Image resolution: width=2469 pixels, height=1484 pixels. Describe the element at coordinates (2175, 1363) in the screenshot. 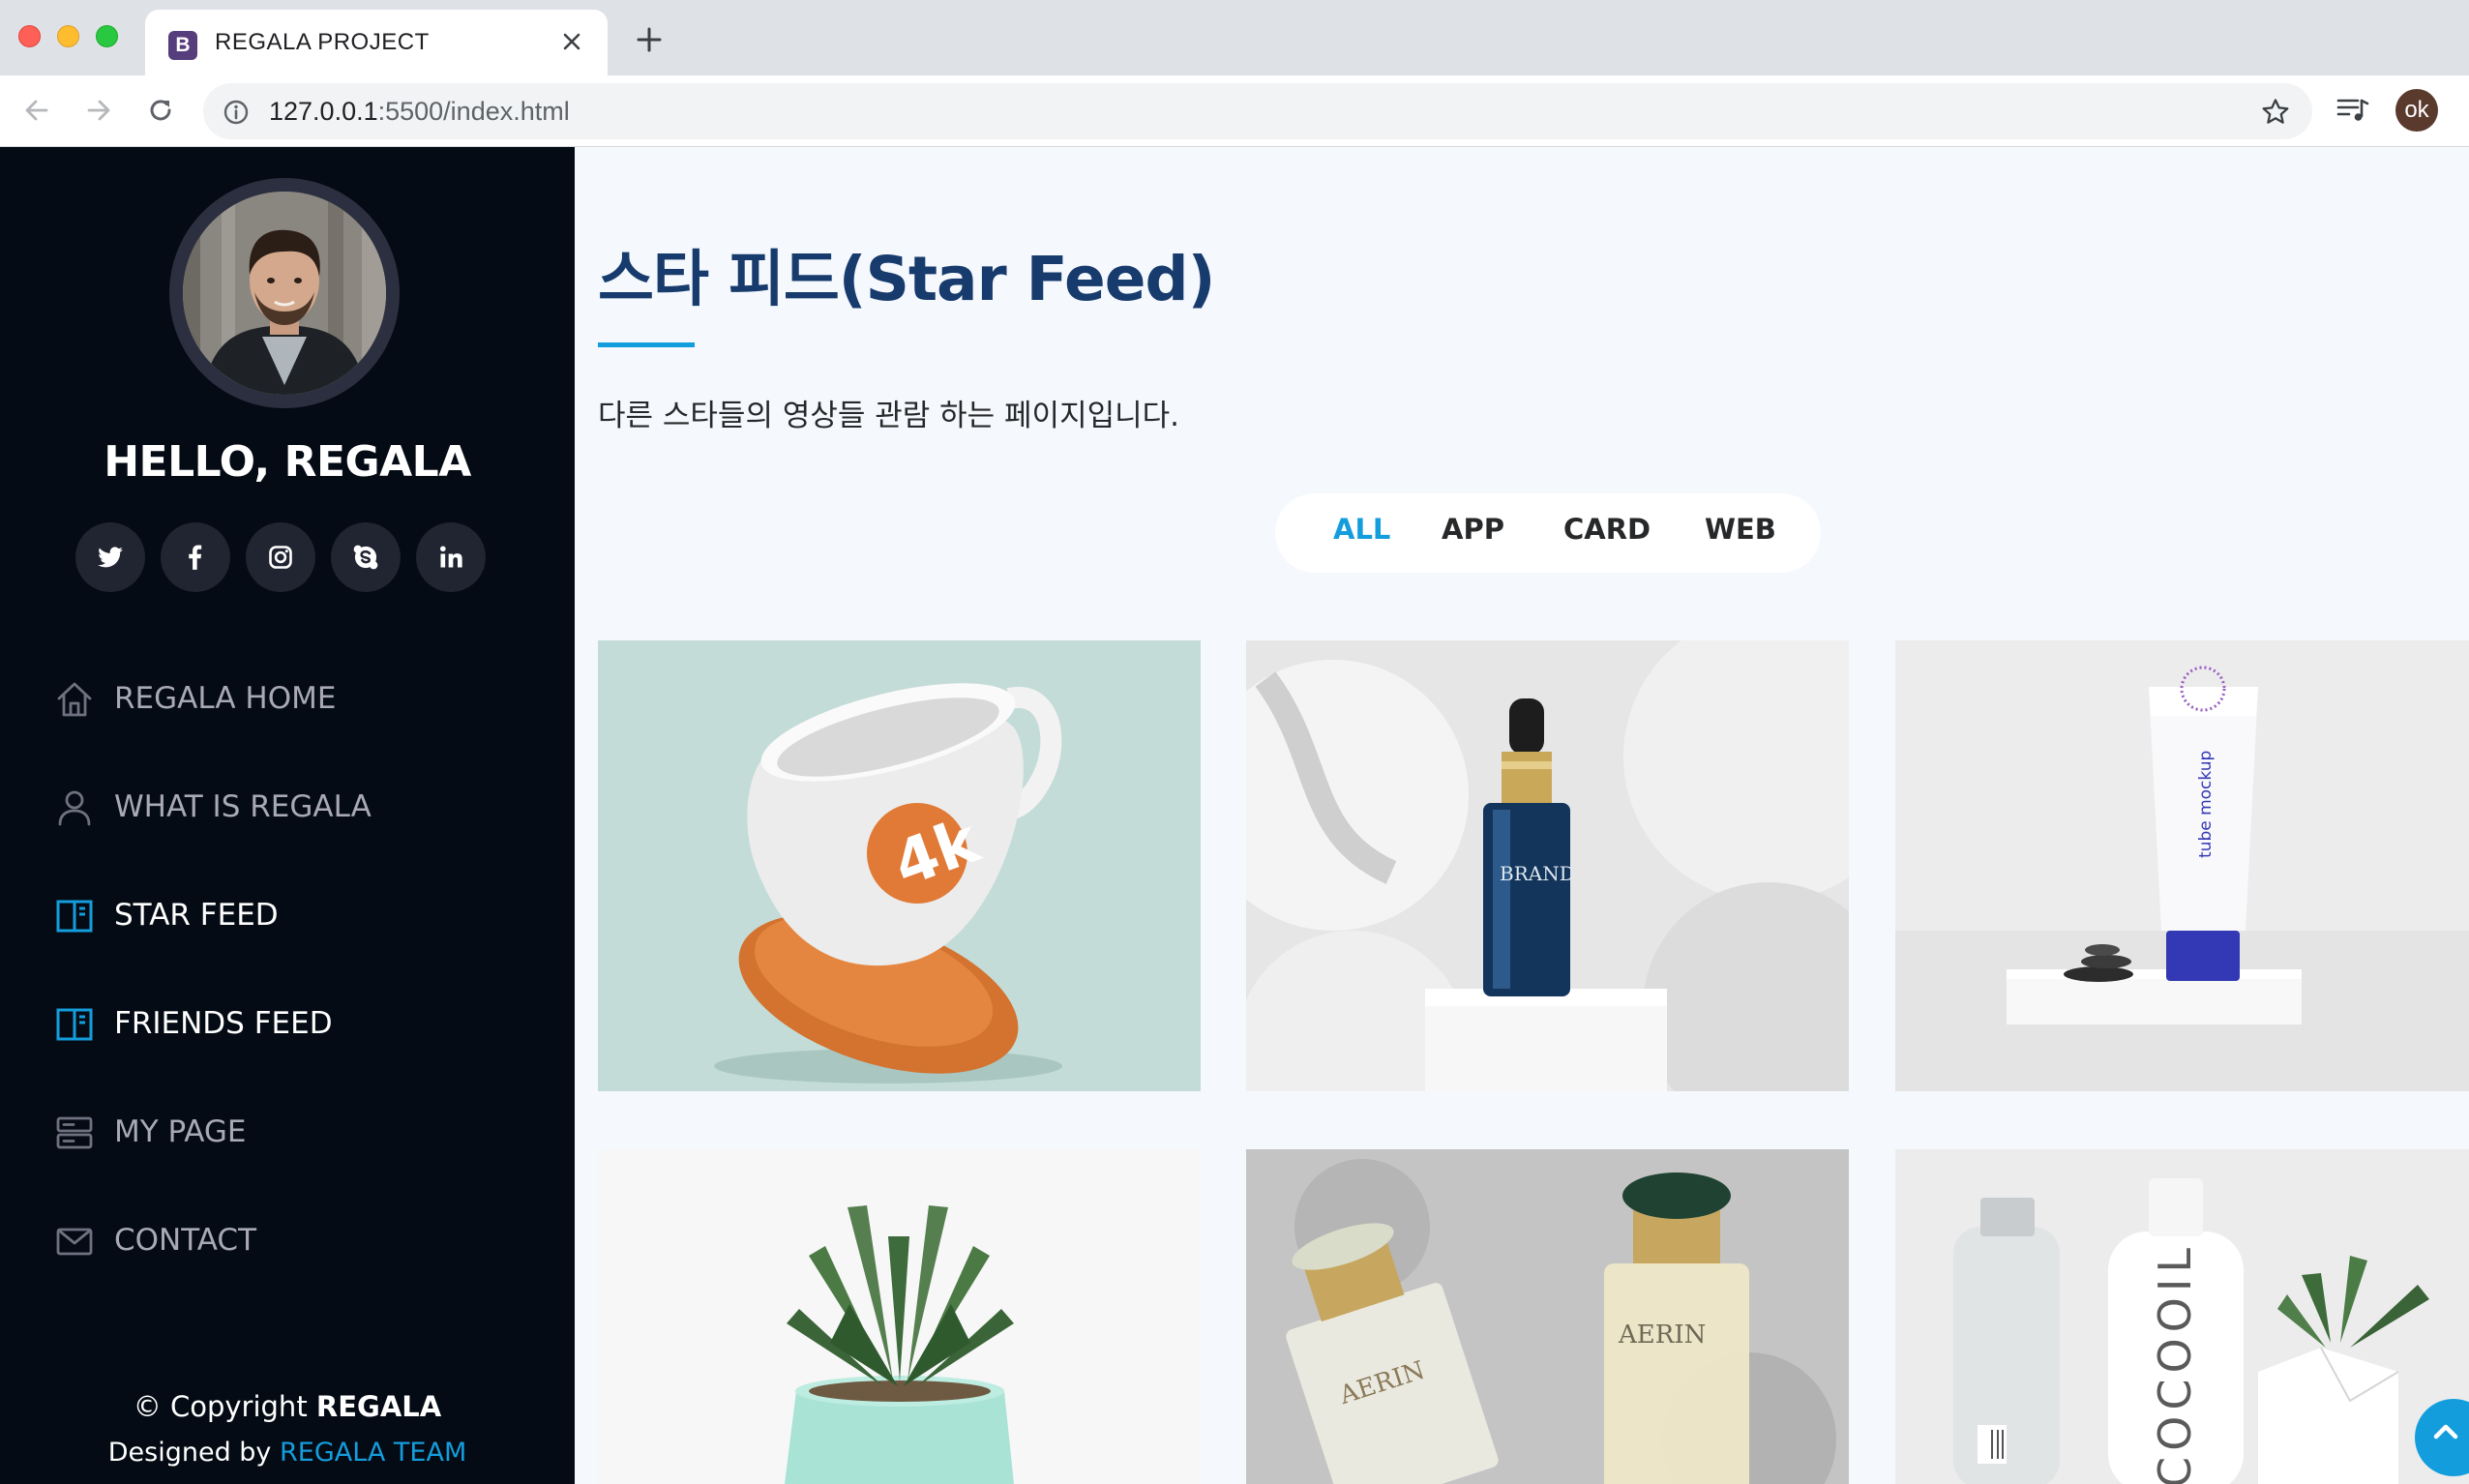

I see `bottle-label-text: COCOOIL` at that location.